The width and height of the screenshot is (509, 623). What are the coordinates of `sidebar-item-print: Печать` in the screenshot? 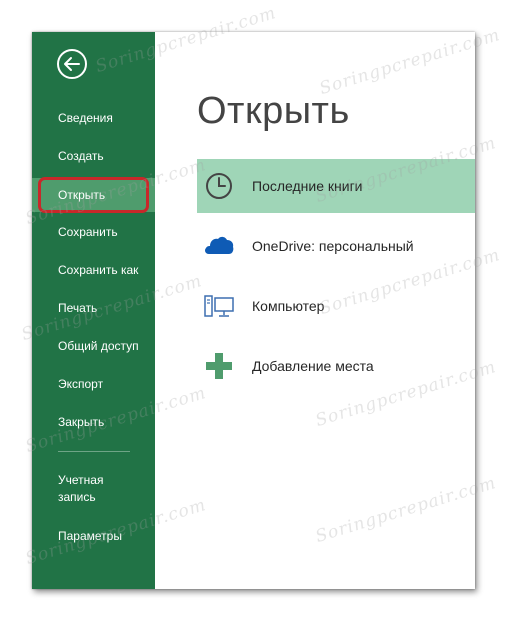 It's located at (93, 308).